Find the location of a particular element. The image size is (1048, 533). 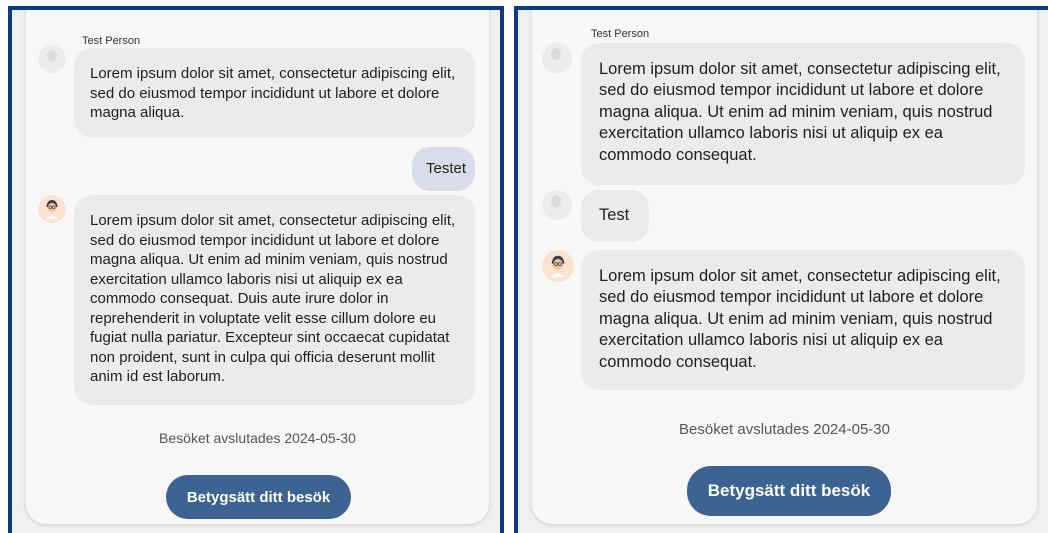

message-bubble-outgoing: Testet is located at coordinates (443, 169).